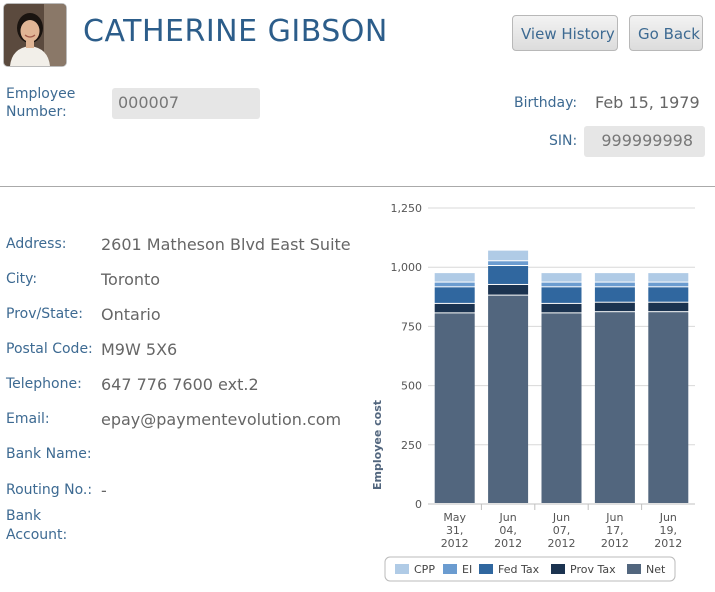 The height and width of the screenshot is (592, 715). I want to click on birthday-value: Feb 15, 1979, so click(647, 102).